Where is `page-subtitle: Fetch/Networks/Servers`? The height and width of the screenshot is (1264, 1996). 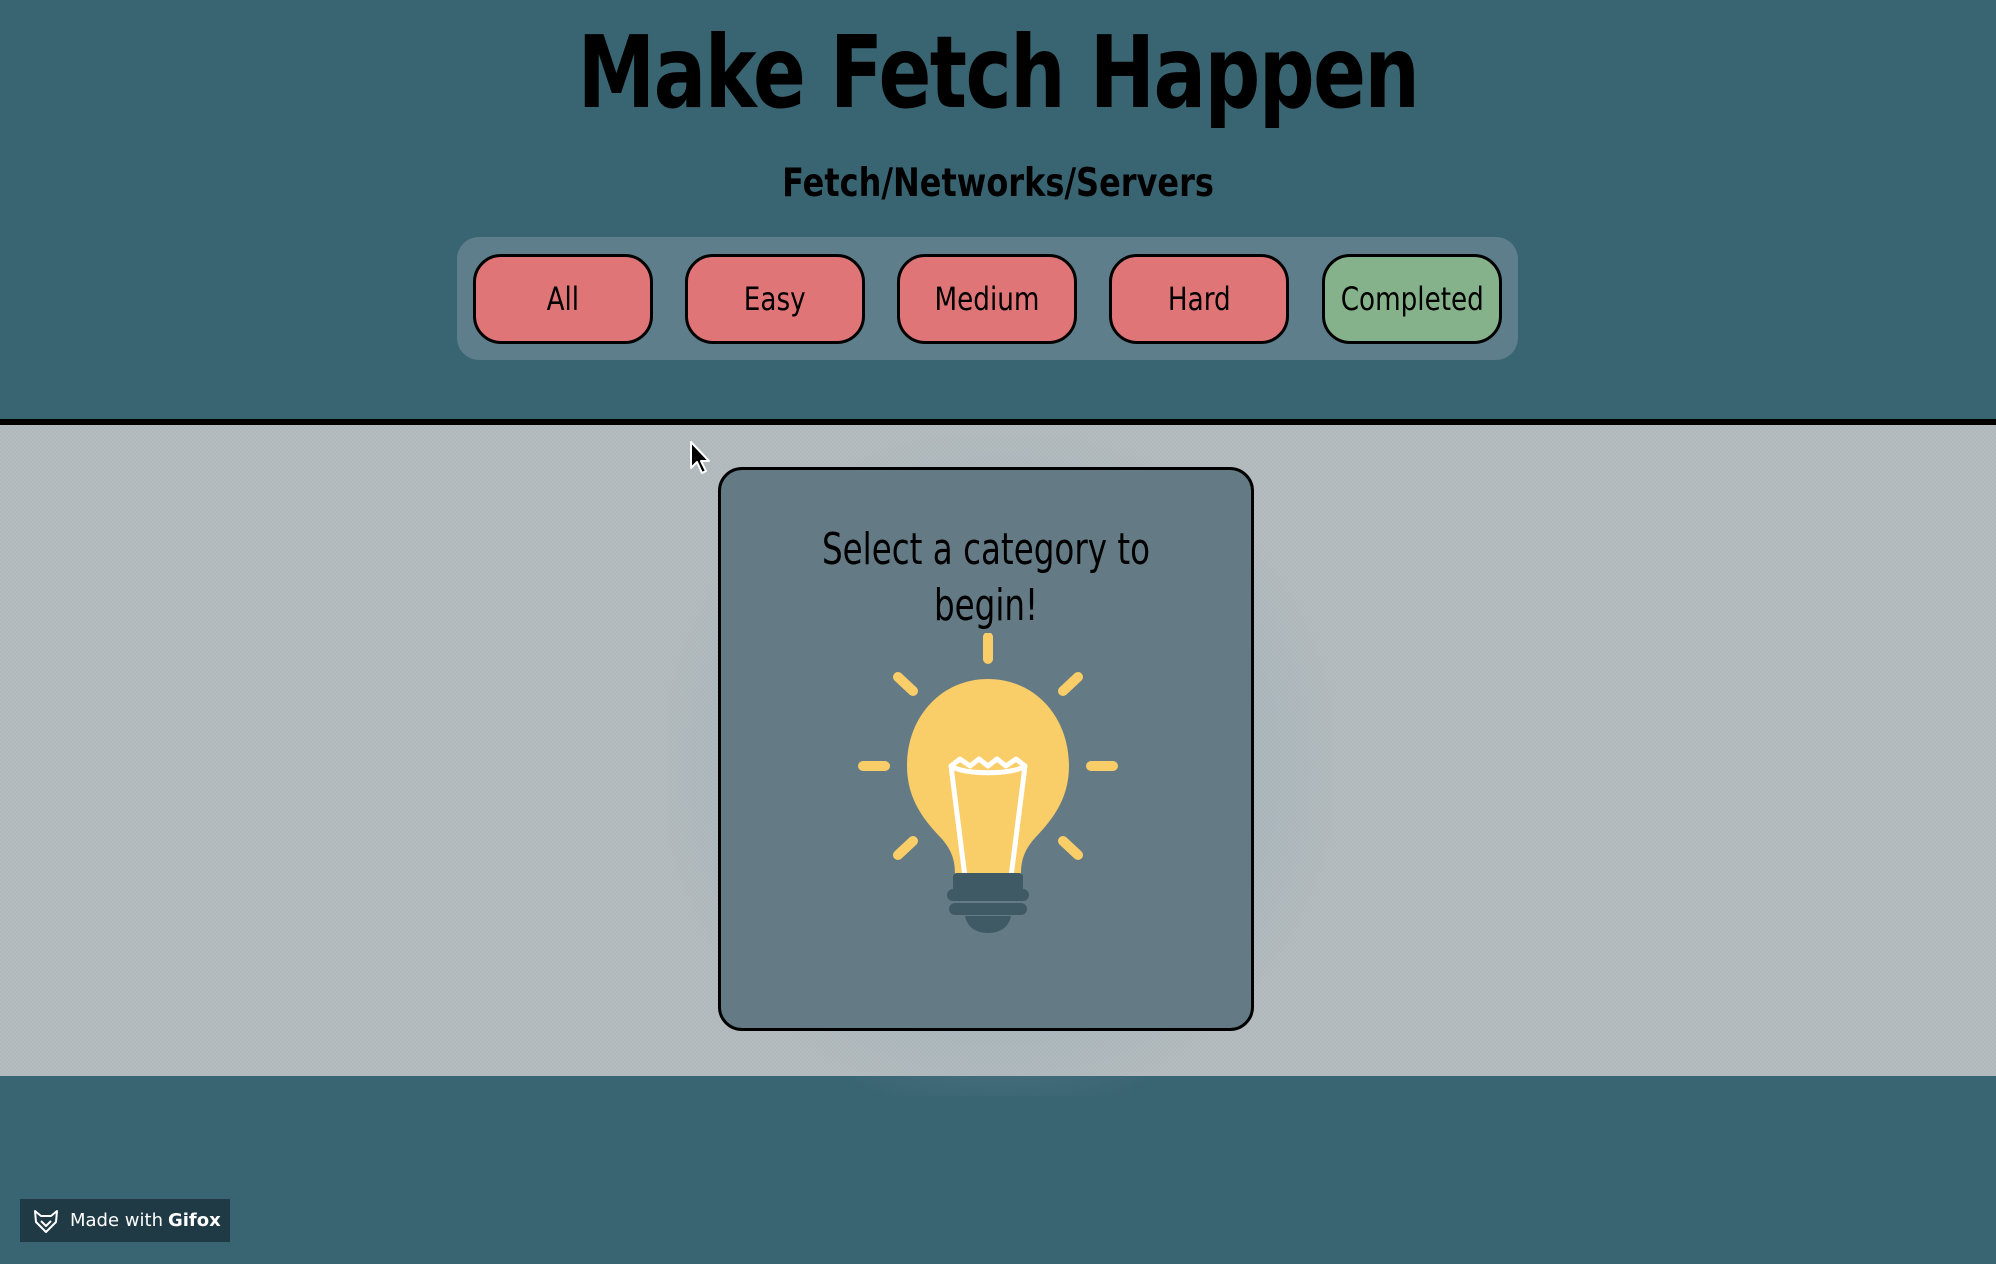
page-subtitle: Fetch/Networks/Servers is located at coordinates (998, 183).